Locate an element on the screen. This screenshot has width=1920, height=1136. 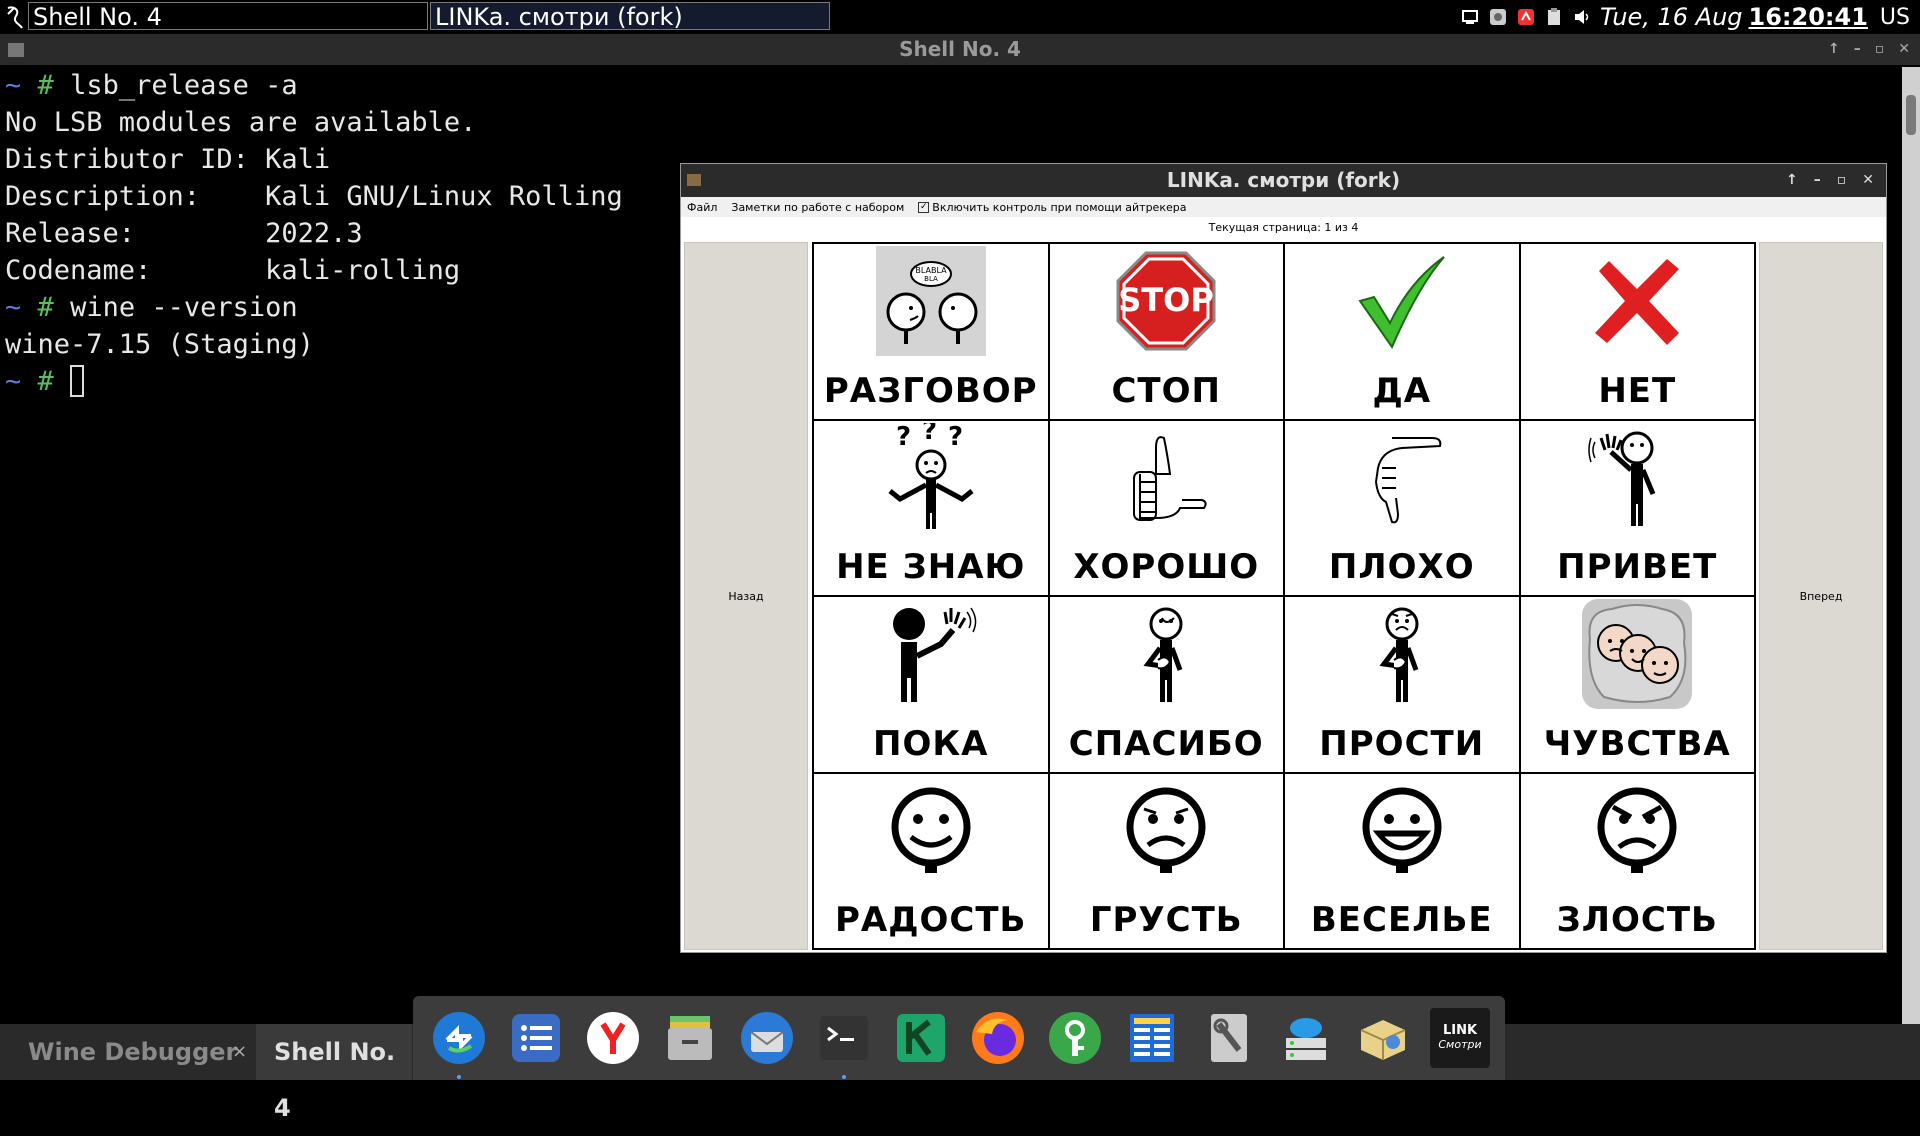
prompt-hash: # is located at coordinates (45, 381).